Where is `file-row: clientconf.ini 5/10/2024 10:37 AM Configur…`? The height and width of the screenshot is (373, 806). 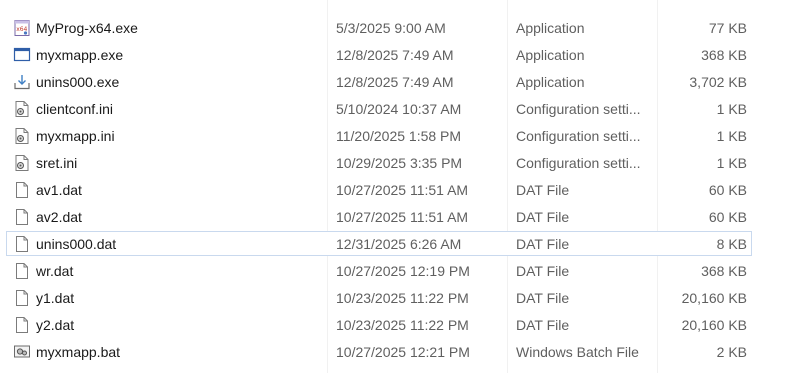
file-row: clientconf.ini 5/10/2024 10:37 AM Configur… is located at coordinates (379, 108).